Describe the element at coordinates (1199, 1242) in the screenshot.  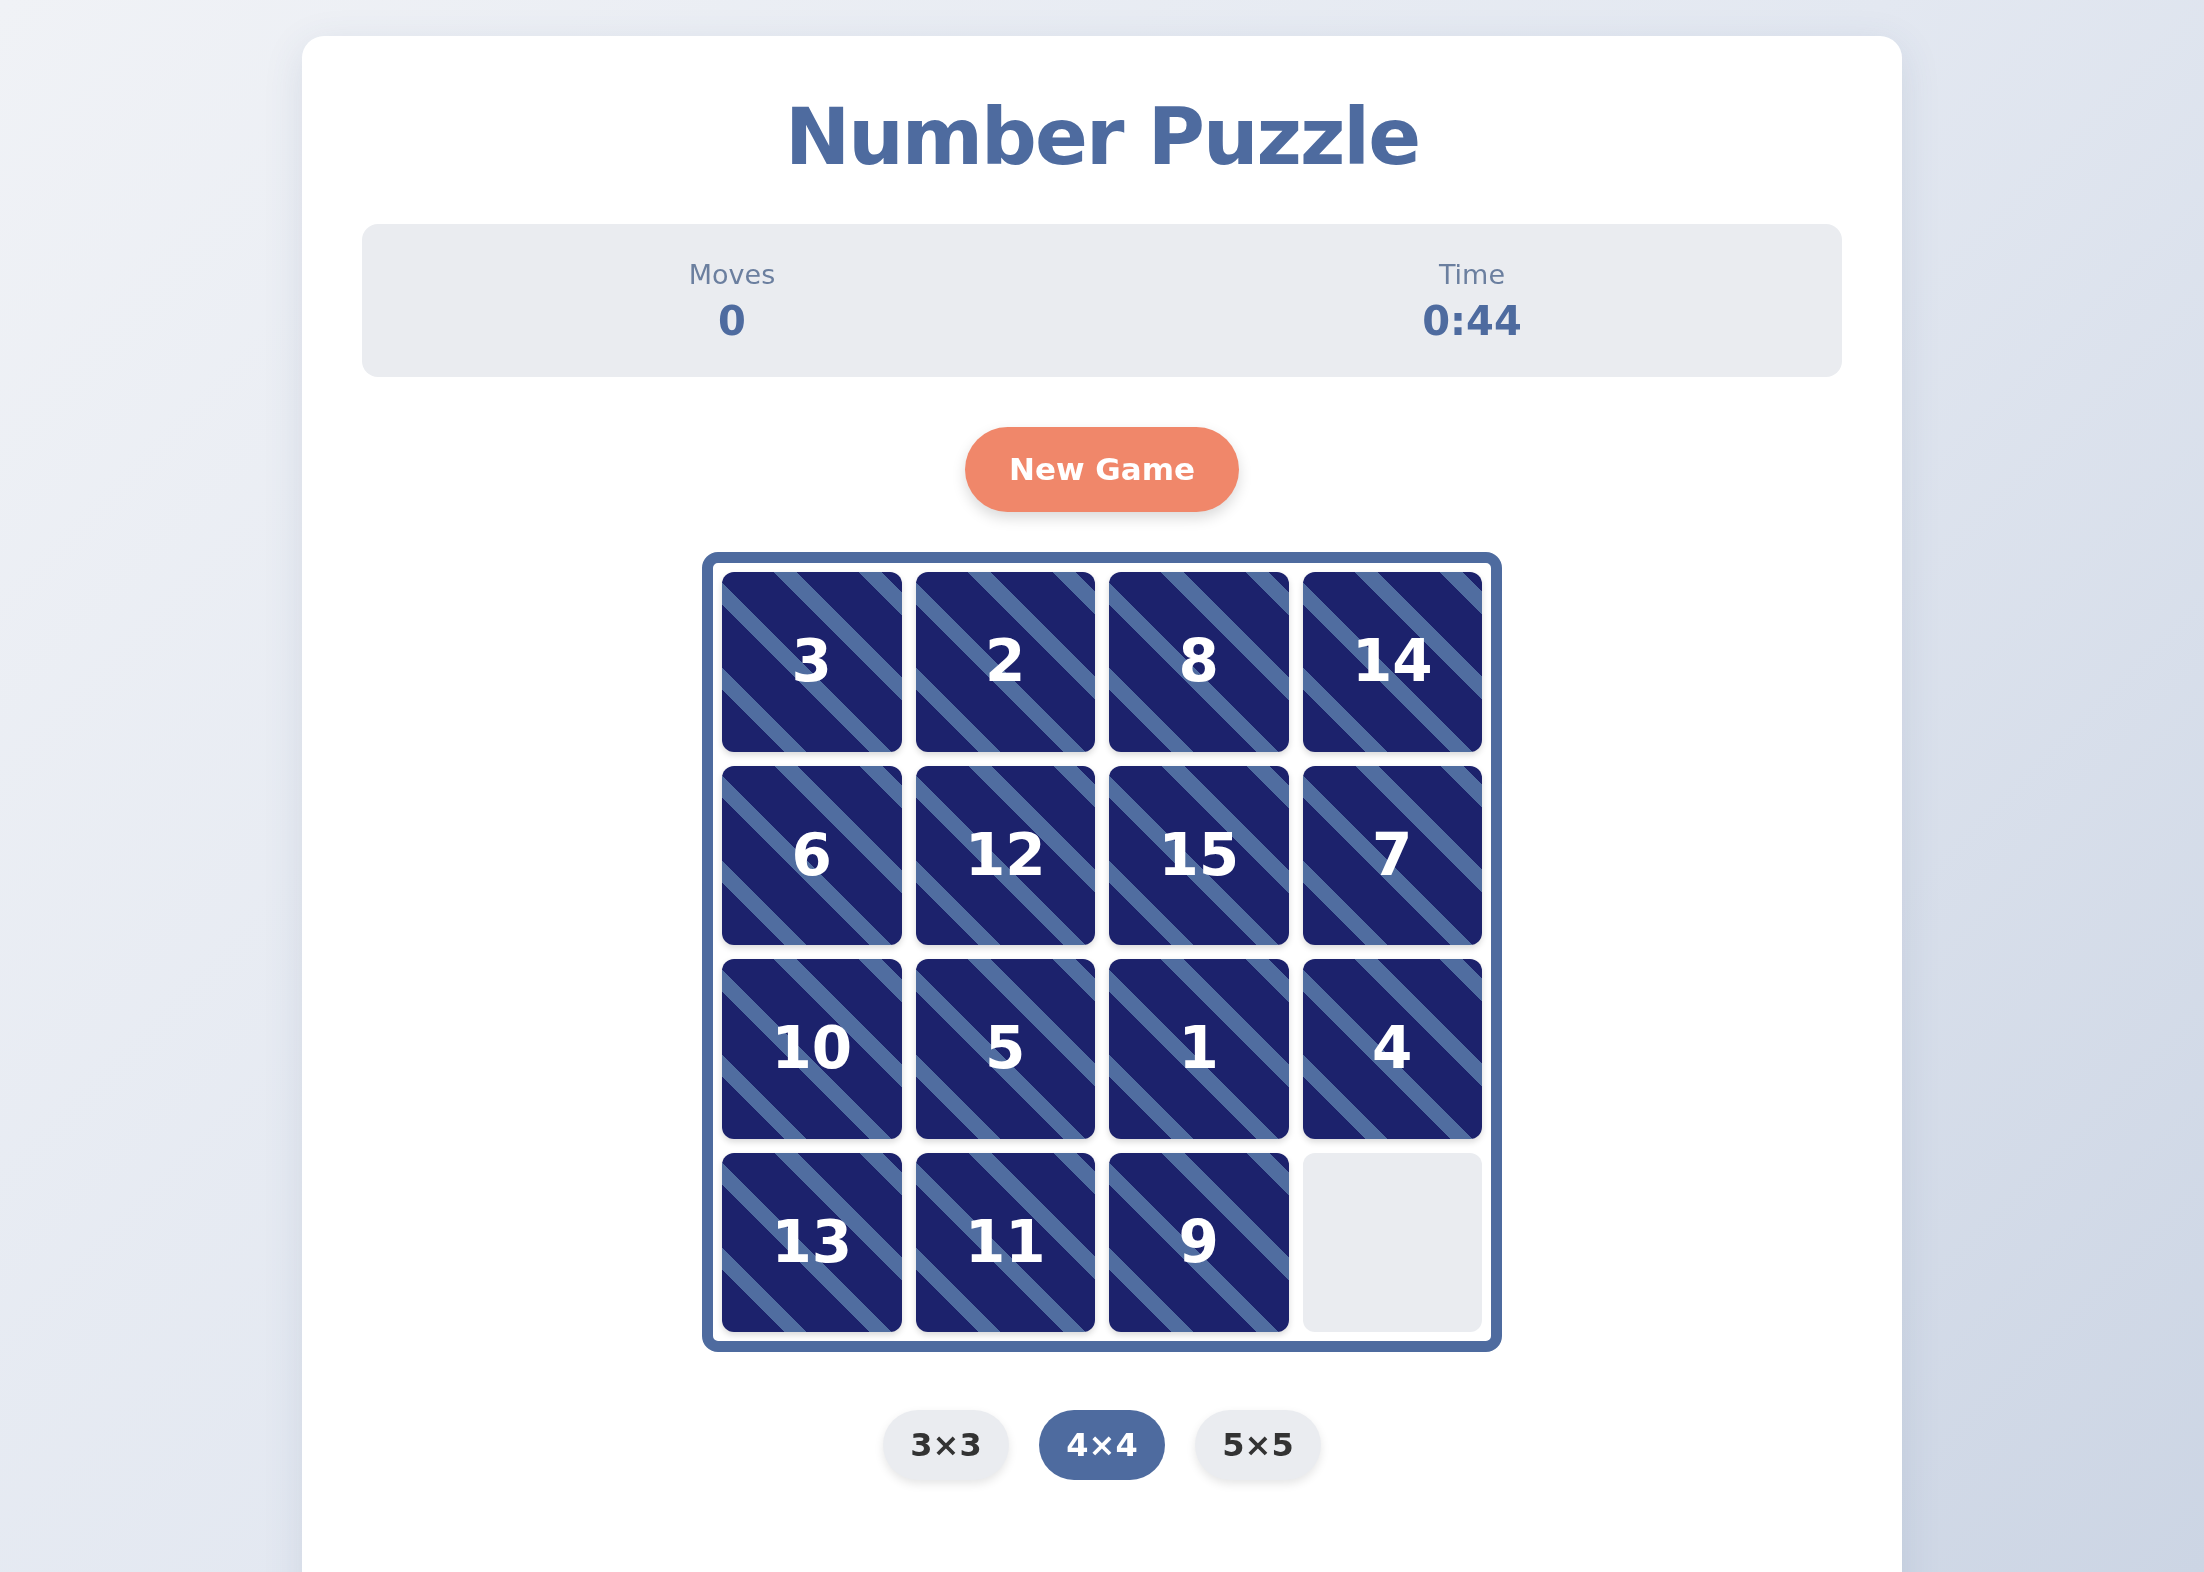
I see `puzzle-tile: 9` at that location.